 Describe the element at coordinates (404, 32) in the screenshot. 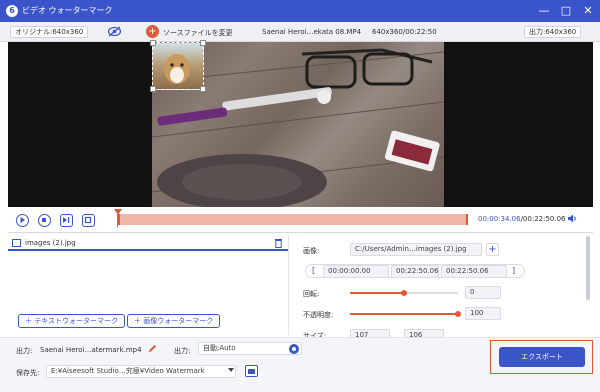

I see `source-resolution-duration: 640x360/00:22:50` at that location.